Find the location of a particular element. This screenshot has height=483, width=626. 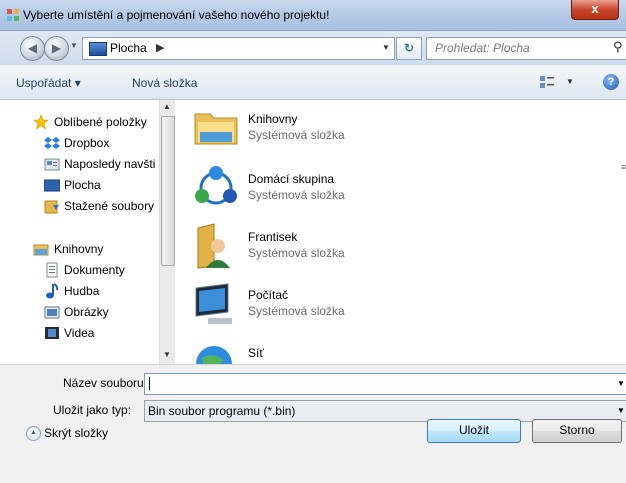

cancel-button: Storno is located at coordinates (577, 431).